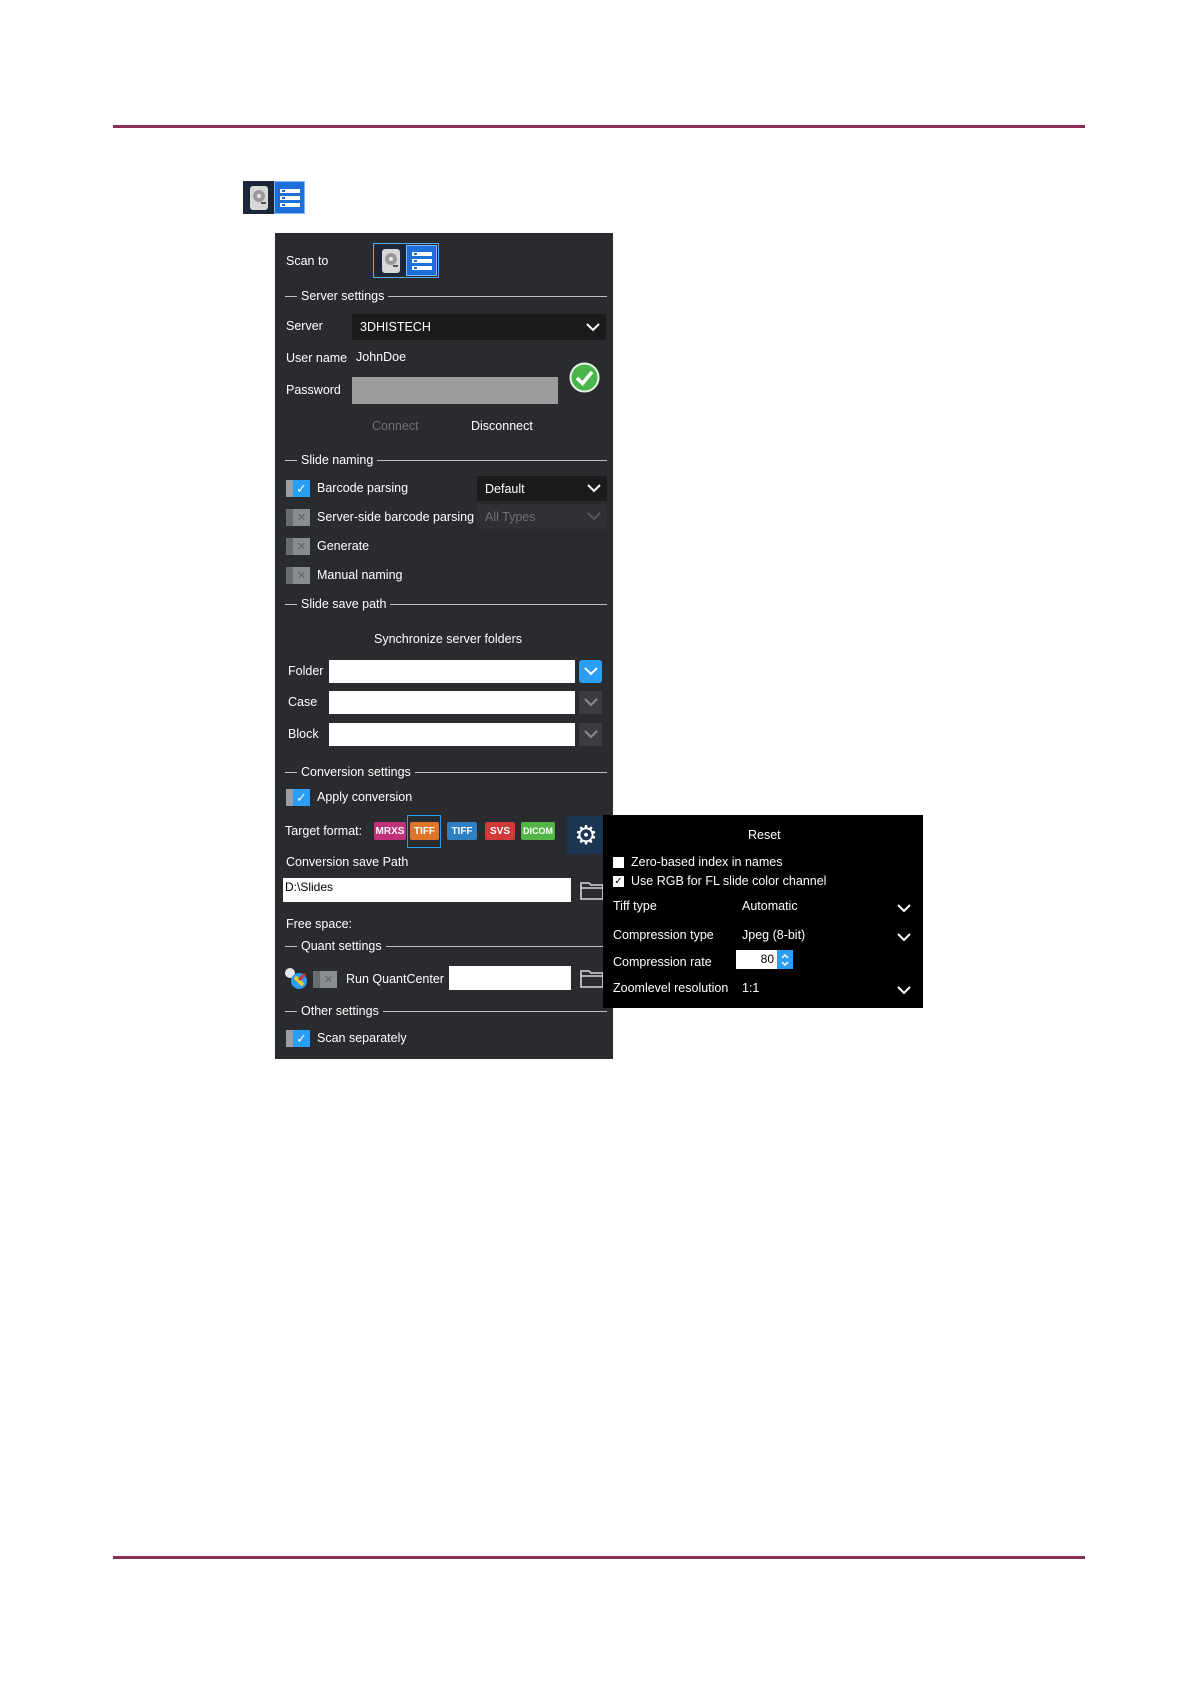  Describe the element at coordinates (671, 988) in the screenshot. I see `zoomlevel-resolution-label: Zoomlevel resolution` at that location.